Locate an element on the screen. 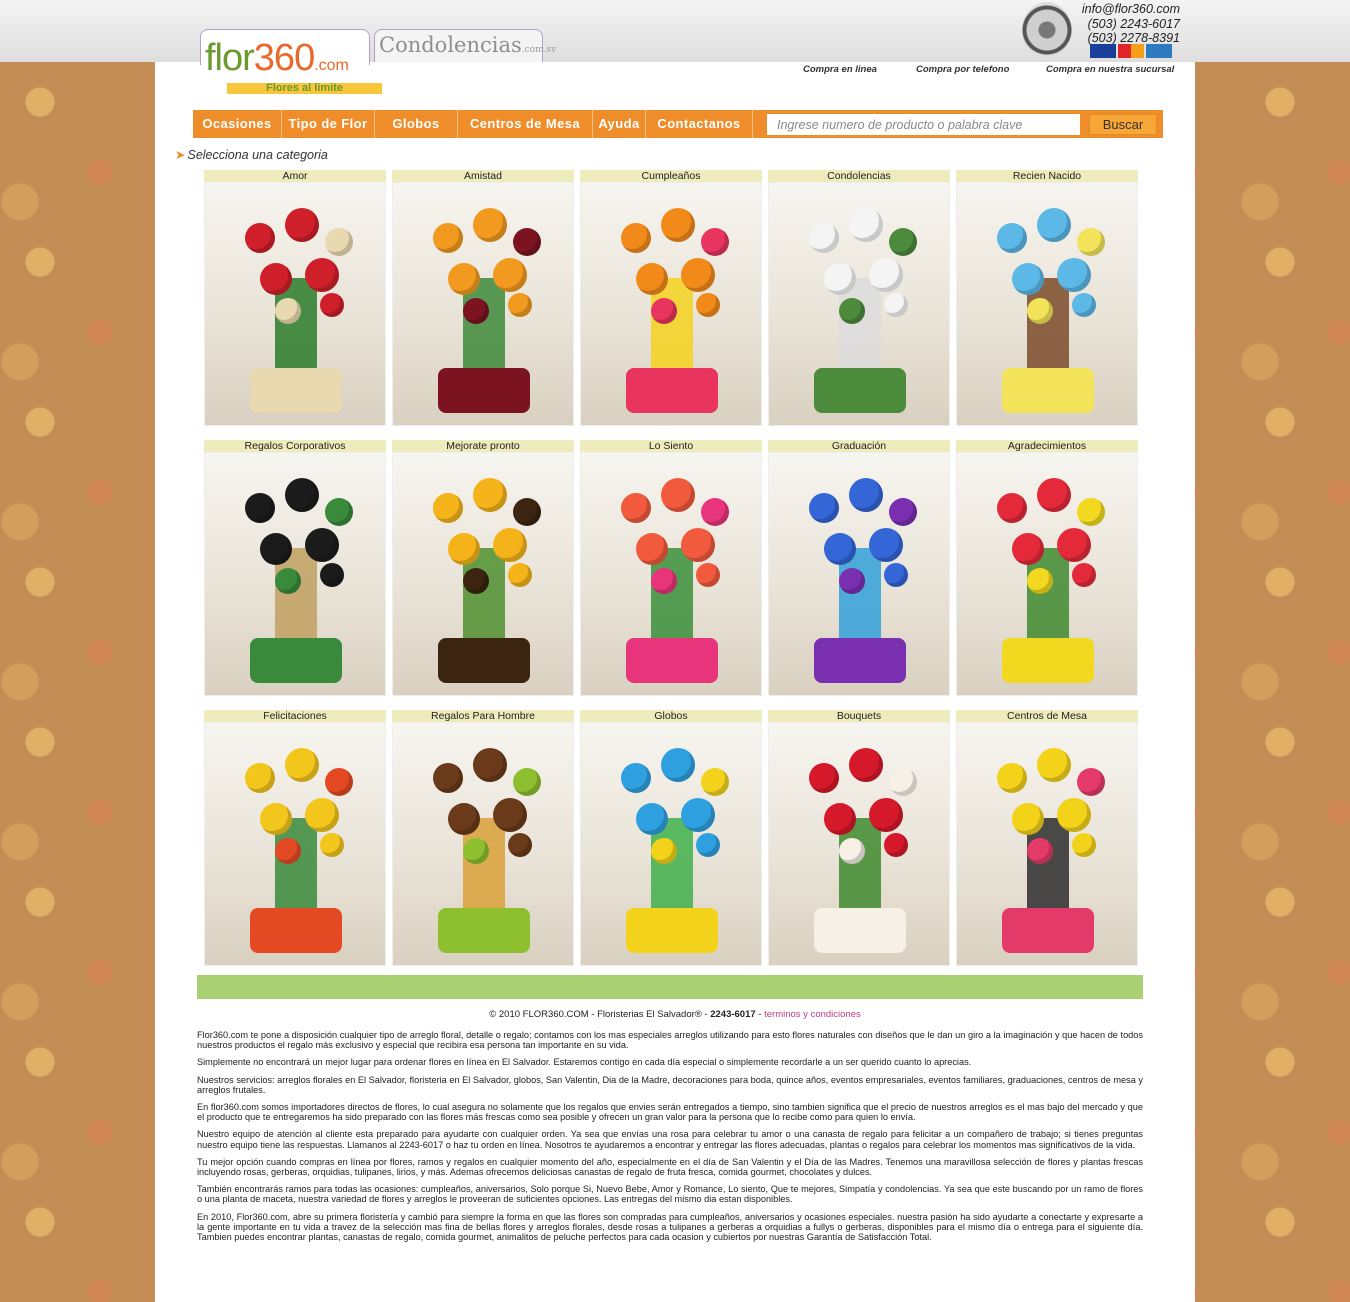  category-tile: Agradecimientos is located at coordinates (1047, 568).